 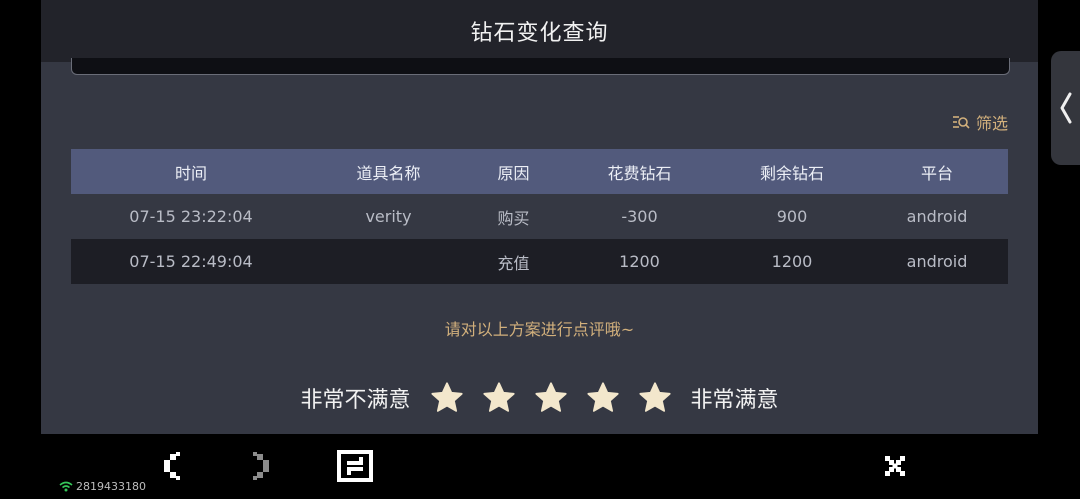 What do you see at coordinates (111, 486) in the screenshot?
I see `network-id: 2819433180` at bounding box center [111, 486].